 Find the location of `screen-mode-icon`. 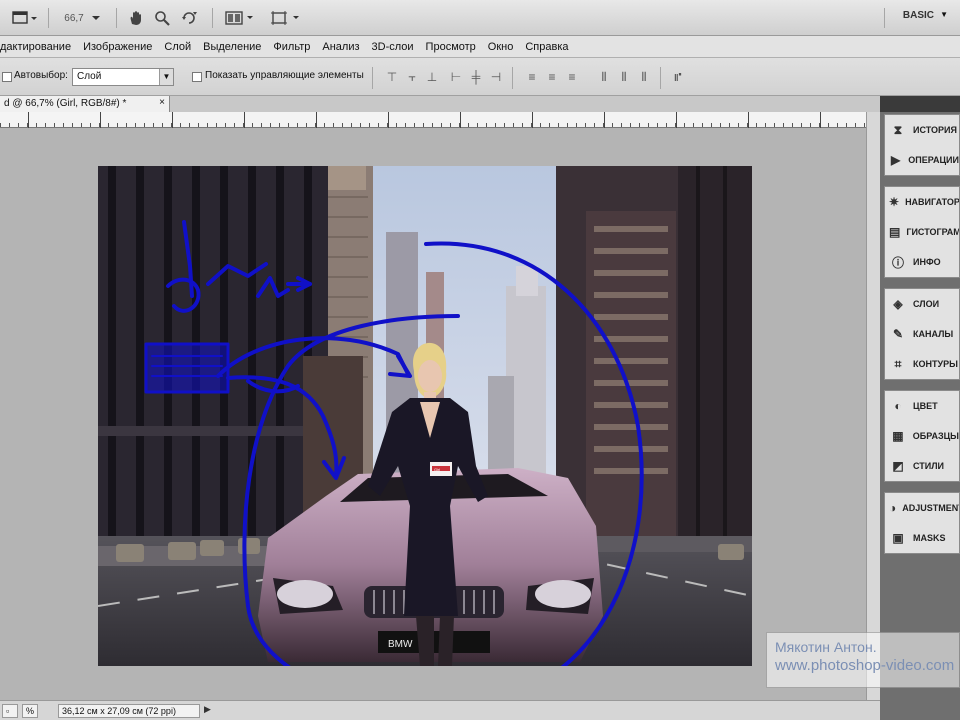

screen-mode-icon is located at coordinates (24, 17).